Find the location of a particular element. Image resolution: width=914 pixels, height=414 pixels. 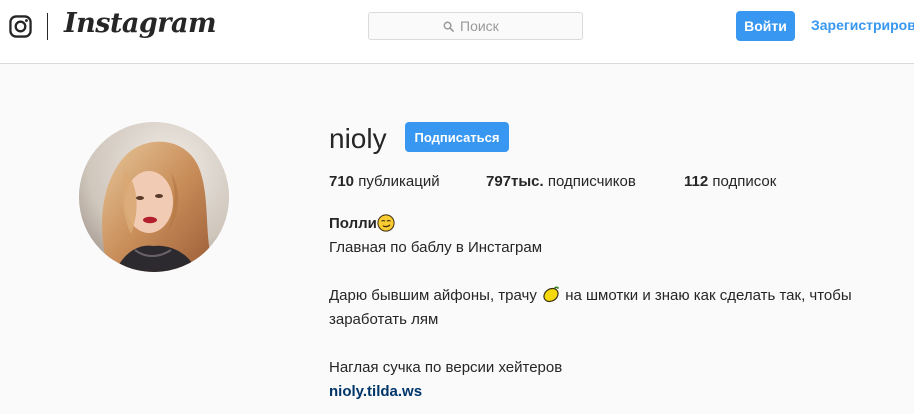

search-icon is located at coordinates (448, 26).